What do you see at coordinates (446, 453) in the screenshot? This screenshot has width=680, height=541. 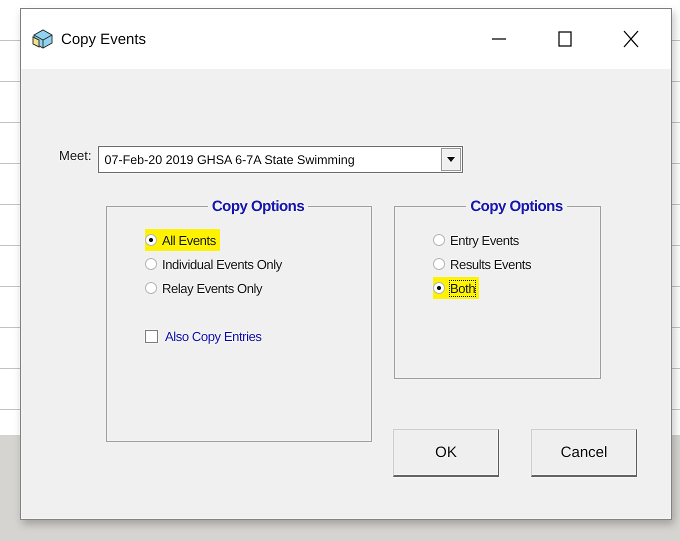 I see `dialog-button: OK` at bounding box center [446, 453].